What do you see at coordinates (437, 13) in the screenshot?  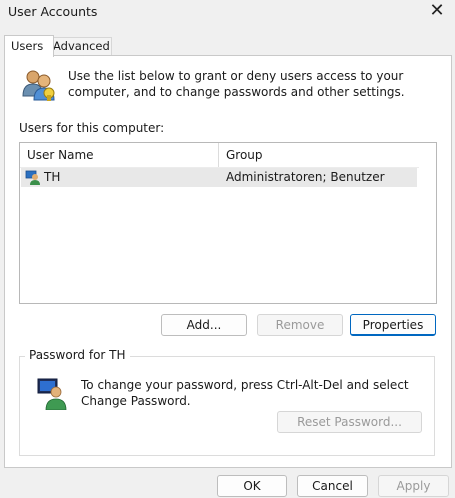 I see `close-button: ✕` at bounding box center [437, 13].